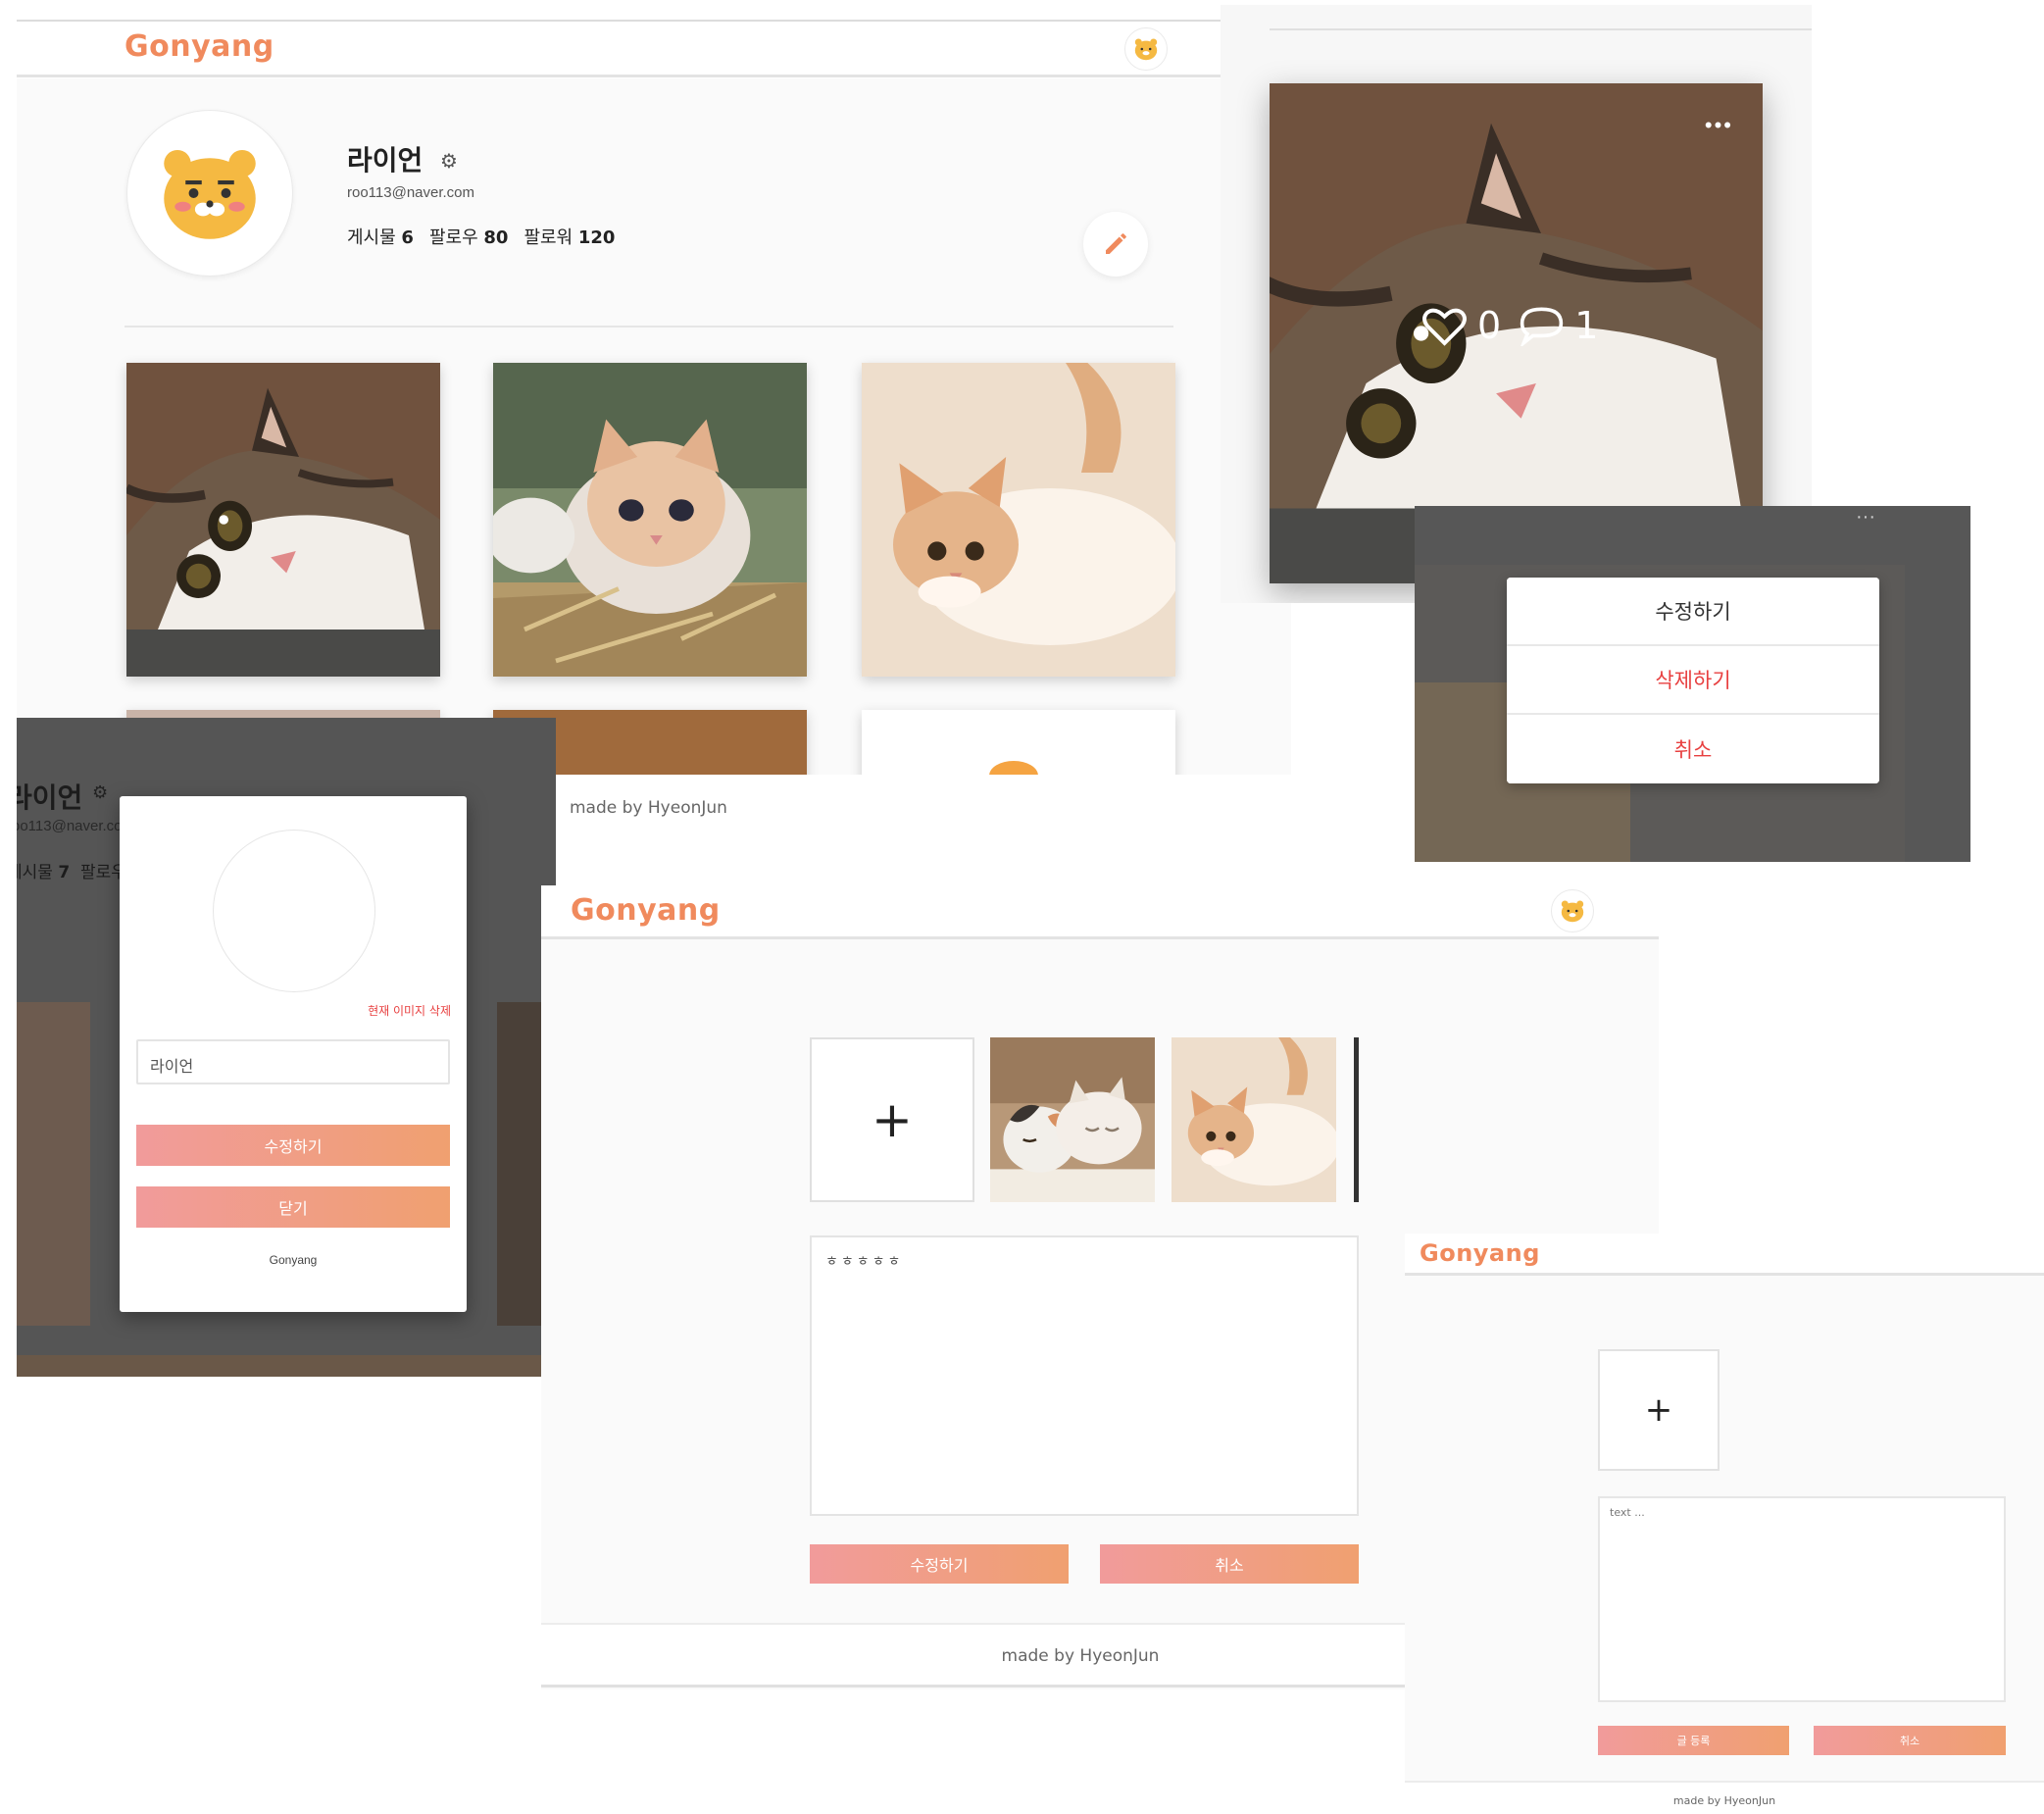 This screenshot has height=1814, width=2044. What do you see at coordinates (940, 1564) in the screenshot?
I see `submit-post-button: 수정하기` at bounding box center [940, 1564].